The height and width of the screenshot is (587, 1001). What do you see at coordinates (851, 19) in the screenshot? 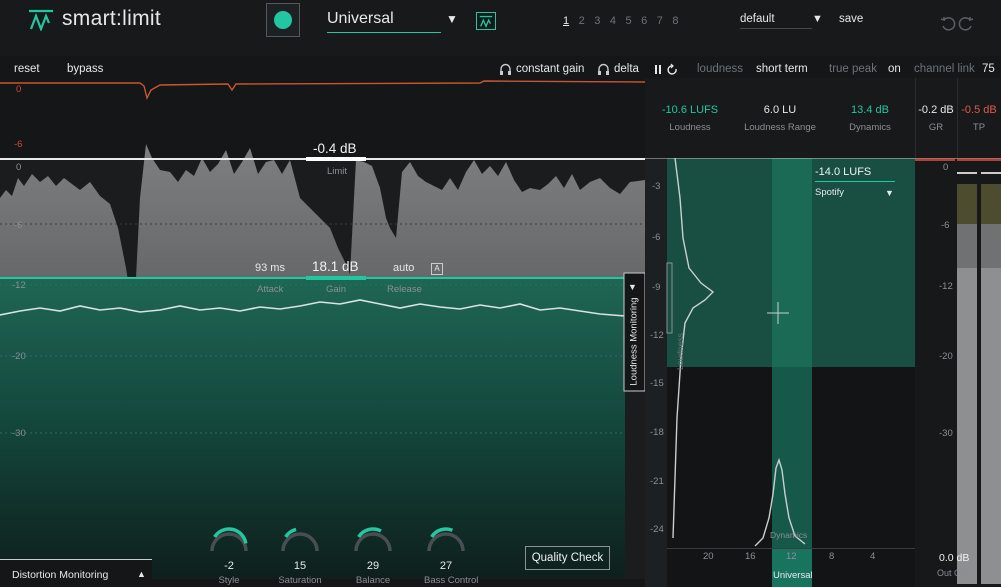
I see `save-button: save` at bounding box center [851, 19].